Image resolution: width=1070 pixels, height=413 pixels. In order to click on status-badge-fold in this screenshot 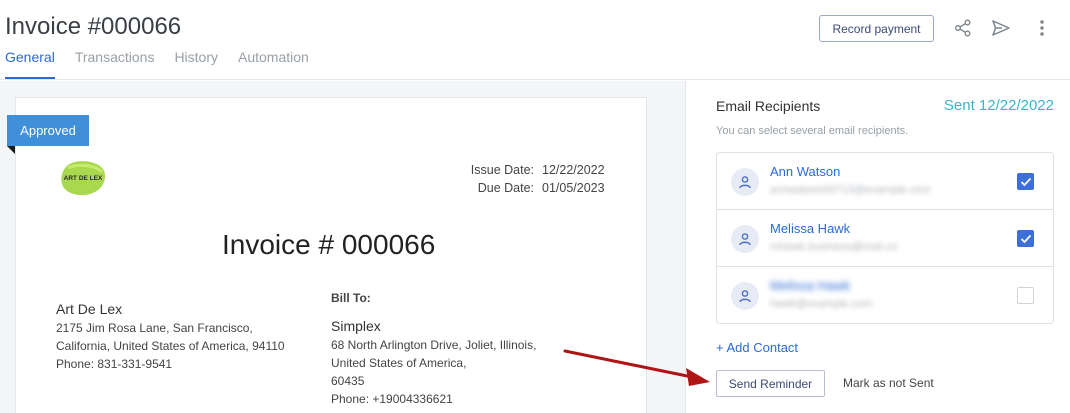, I will do `click(11, 150)`.